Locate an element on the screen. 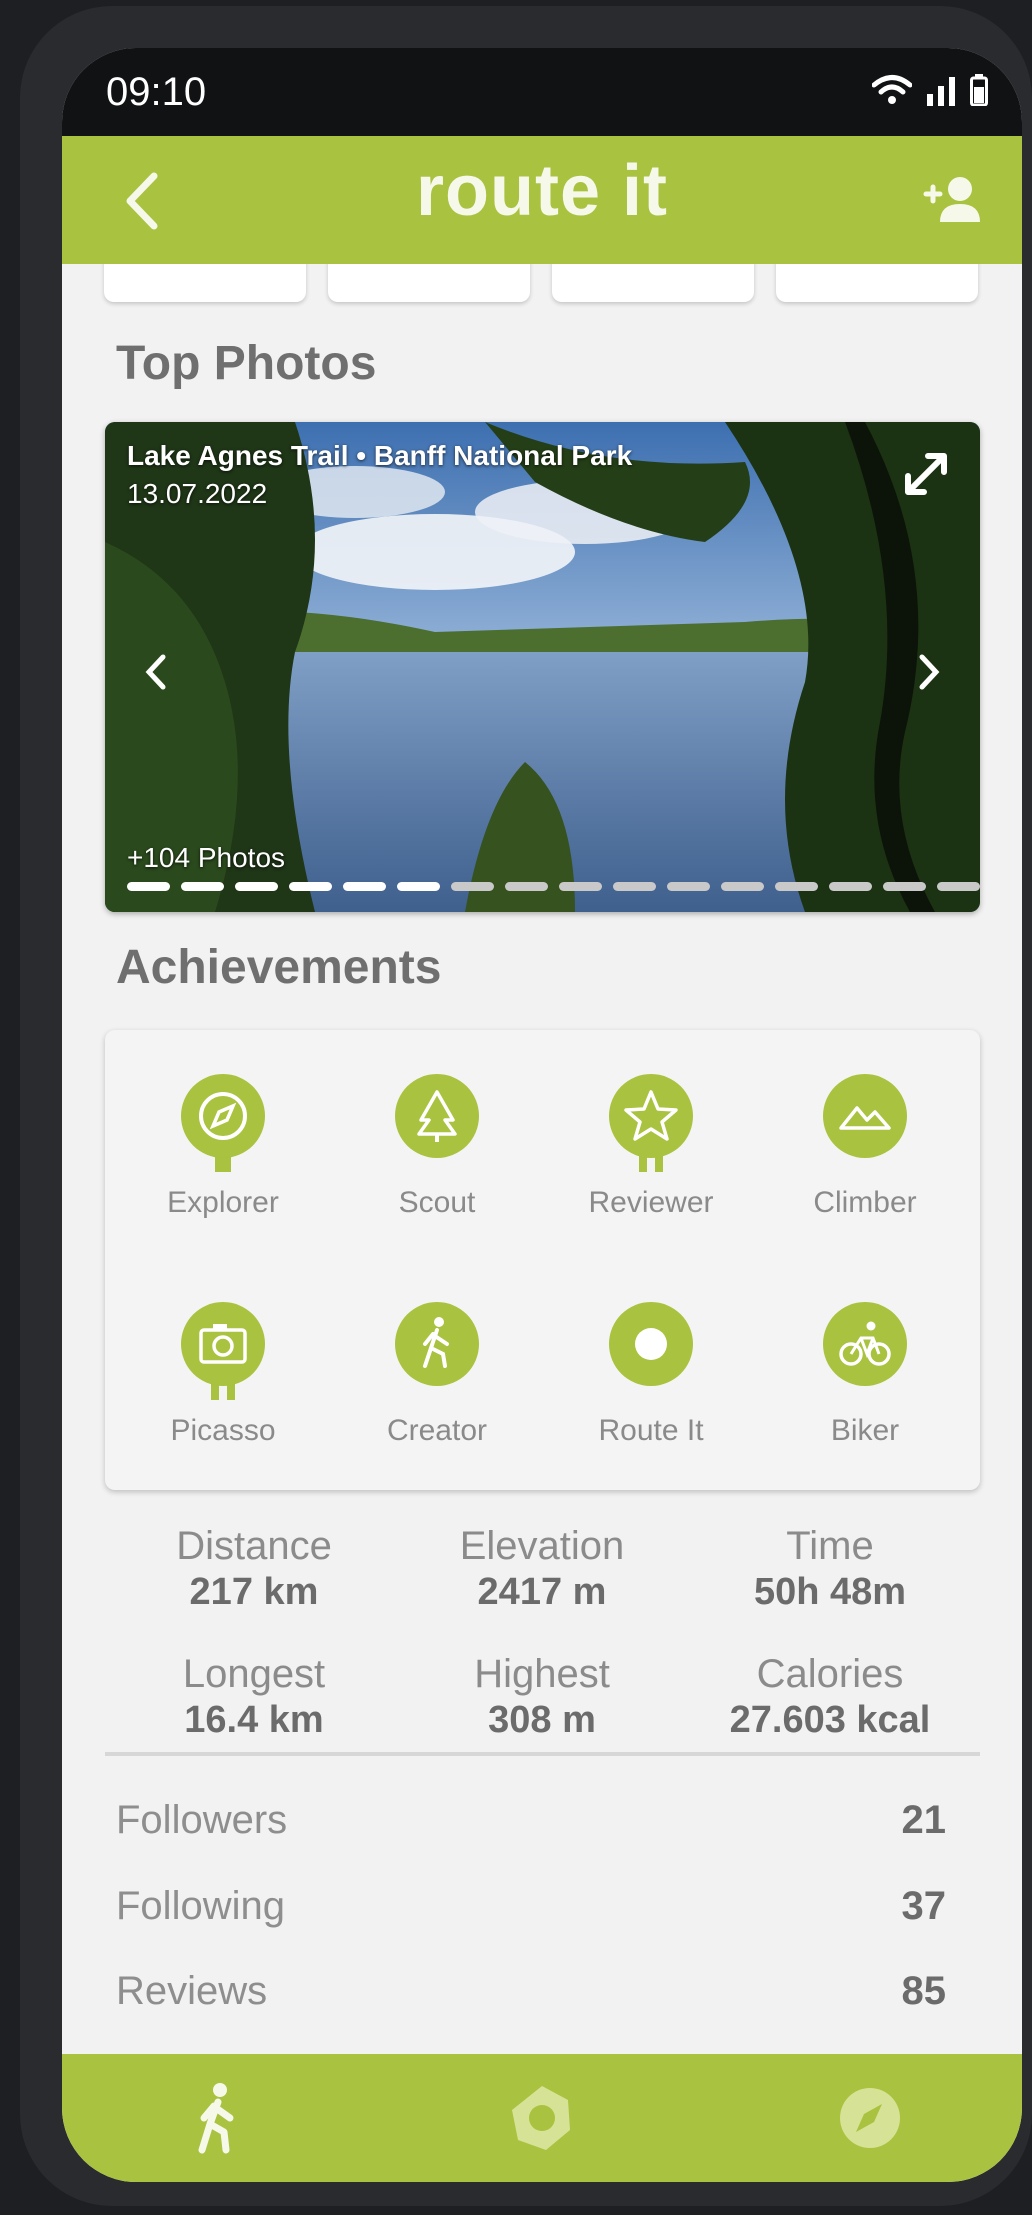 The height and width of the screenshot is (2215, 1032). summary-tile: 108 is located at coordinates (429, 283).